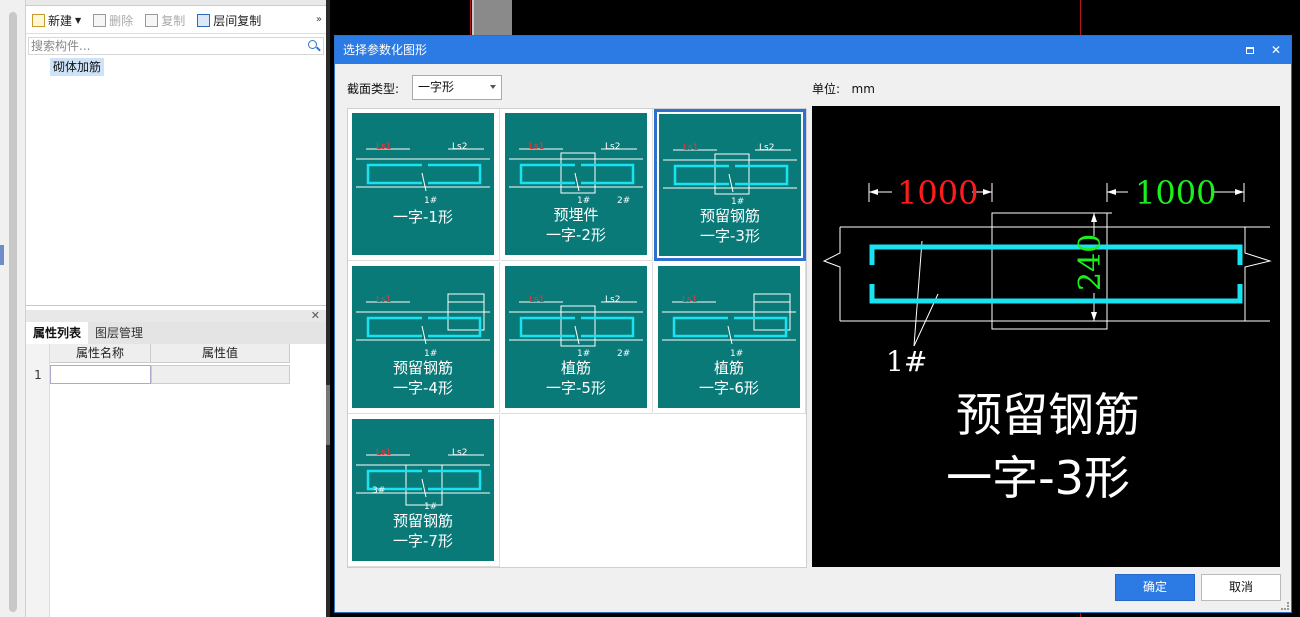  I want to click on dialog-title: 选择参数化图形, so click(385, 50).